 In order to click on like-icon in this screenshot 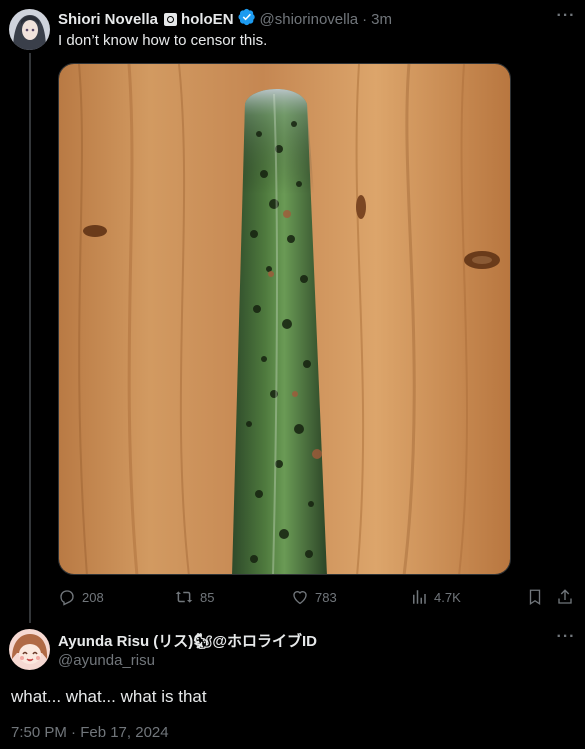, I will do `click(300, 598)`.